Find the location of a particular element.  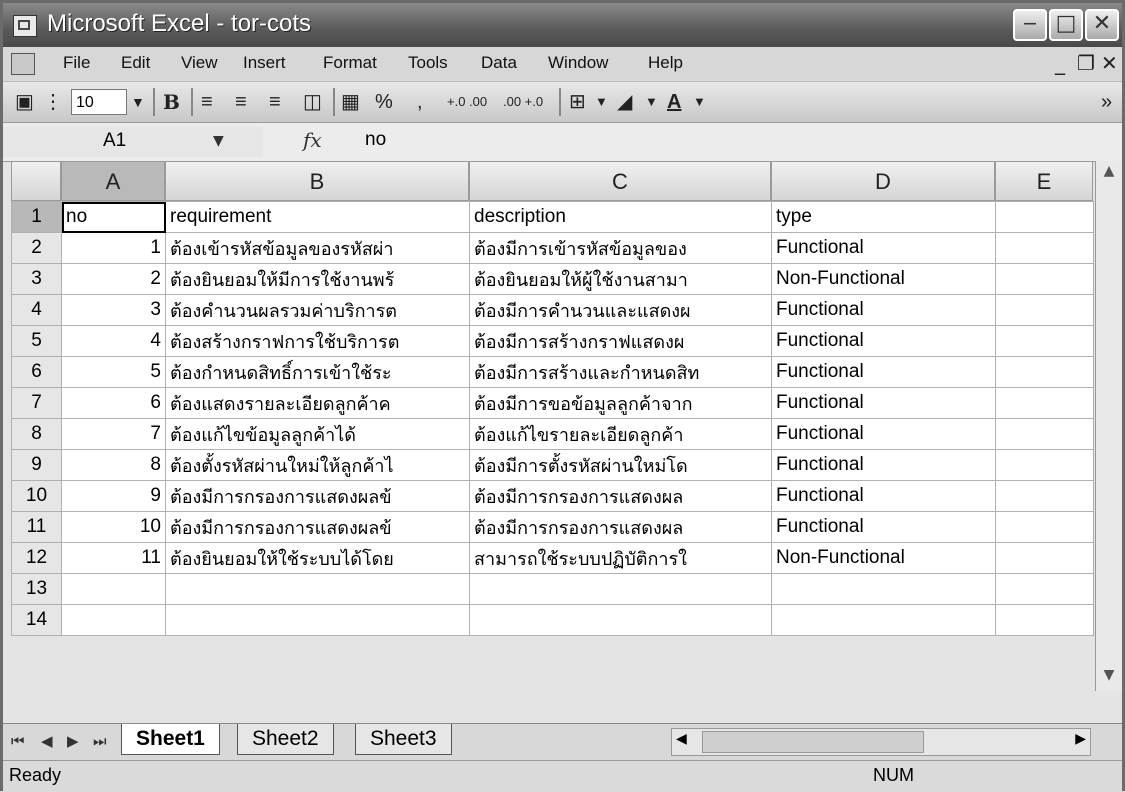

cell-b: ต้องแสดงรายละเอียดลูกค้าค is located at coordinates (317, 403).